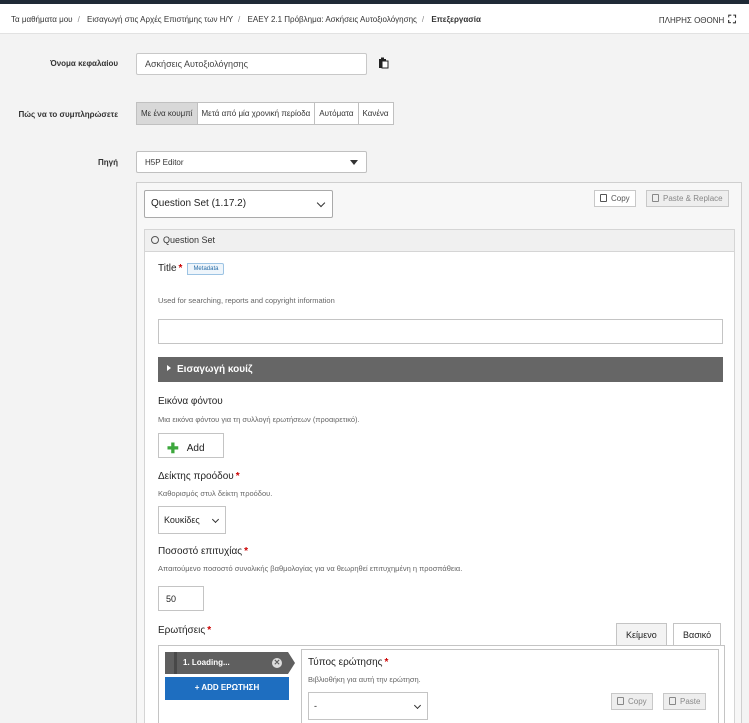  I want to click on source-label: Πηγή, so click(108, 162).